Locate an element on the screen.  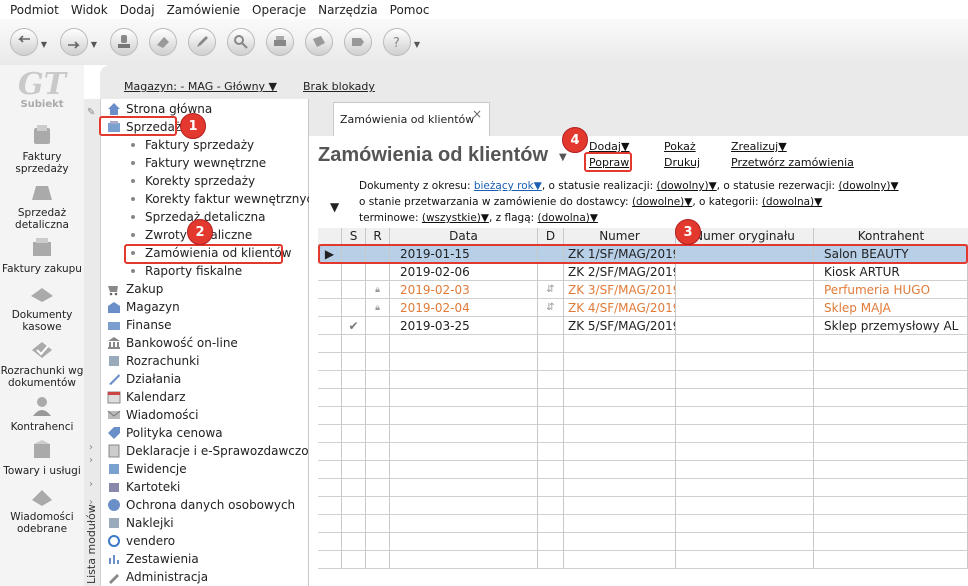
menu-operacje: Operacje is located at coordinates (279, 10).